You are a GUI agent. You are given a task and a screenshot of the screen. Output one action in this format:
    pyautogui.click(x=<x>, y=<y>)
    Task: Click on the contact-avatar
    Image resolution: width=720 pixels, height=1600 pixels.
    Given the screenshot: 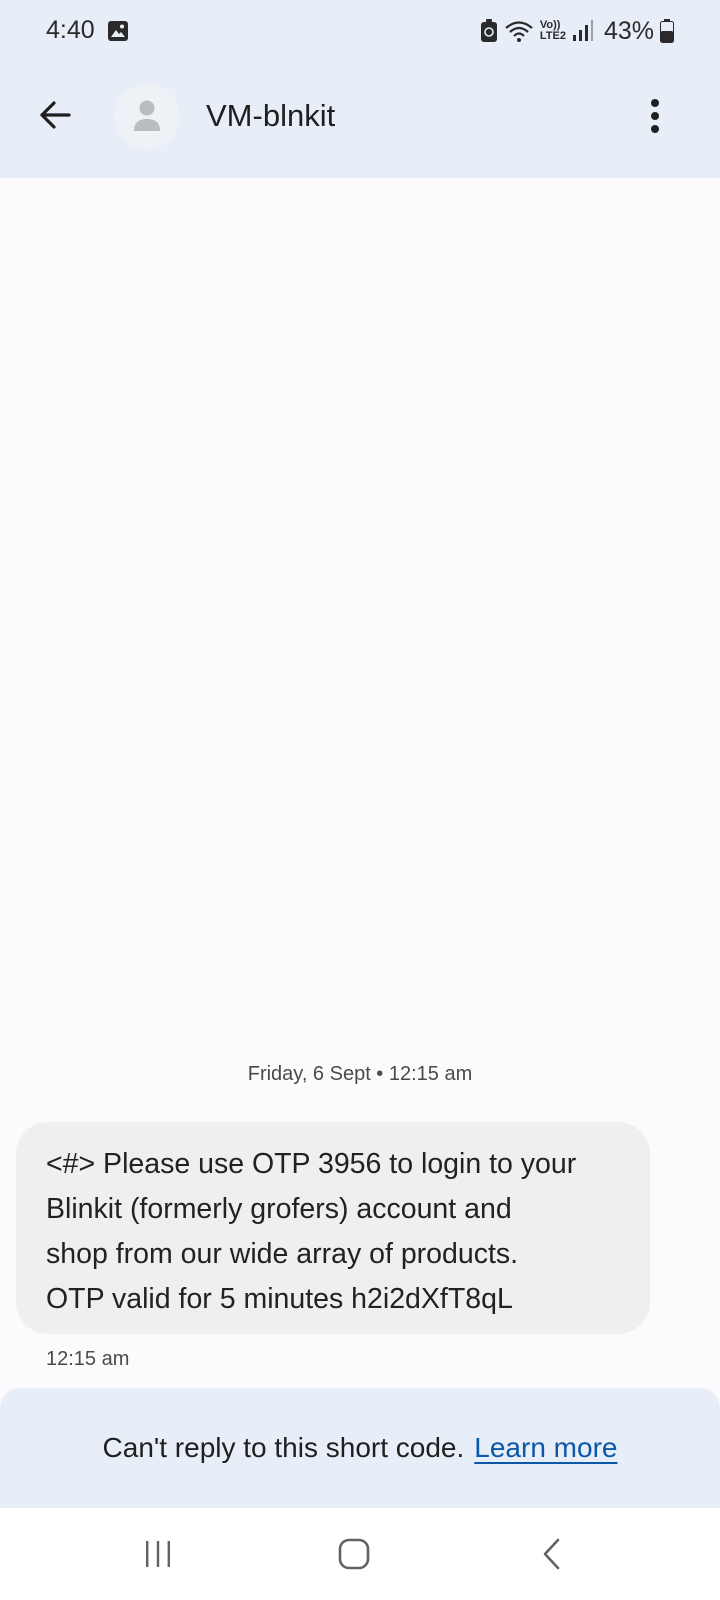 What is the action you would take?
    pyautogui.click(x=147, y=117)
    